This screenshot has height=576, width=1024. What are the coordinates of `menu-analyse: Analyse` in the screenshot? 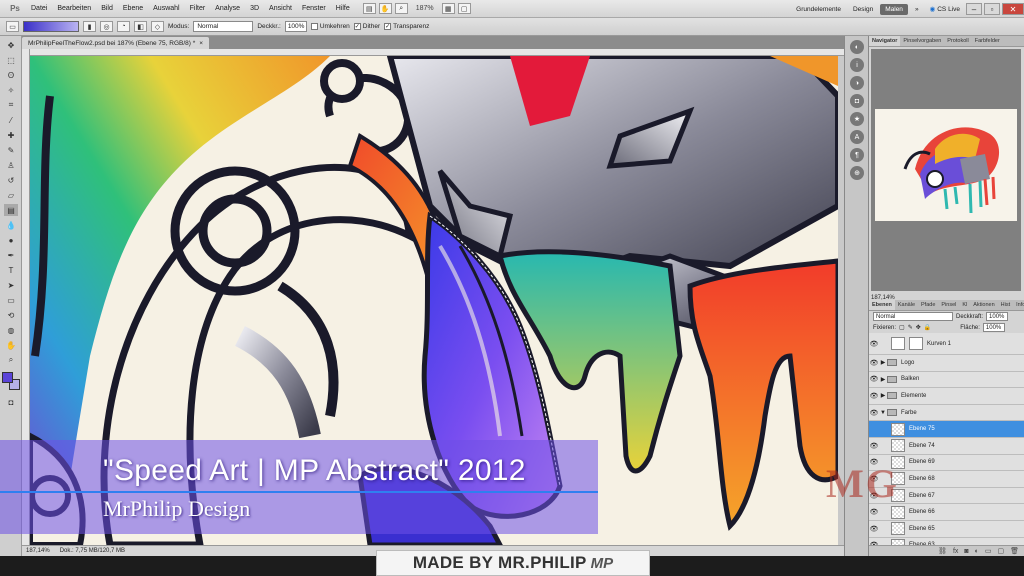 It's located at (227, 8).